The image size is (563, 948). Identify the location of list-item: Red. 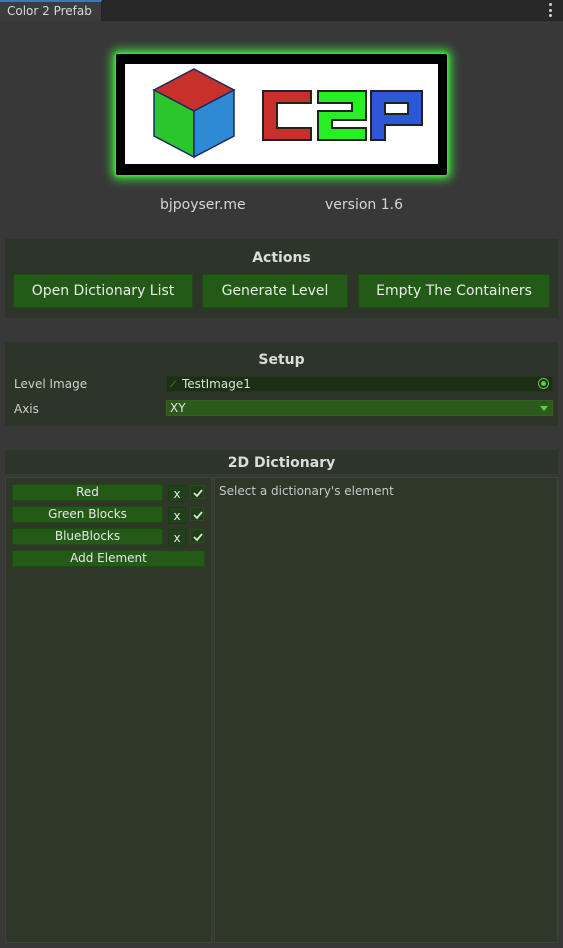
(87, 492).